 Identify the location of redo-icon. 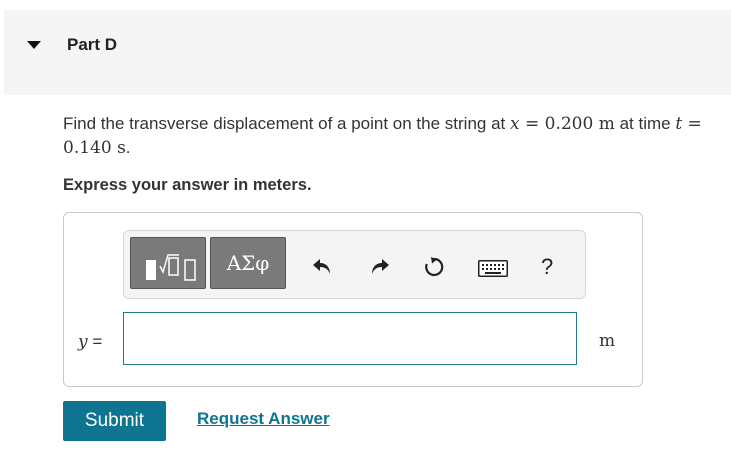
(379, 267).